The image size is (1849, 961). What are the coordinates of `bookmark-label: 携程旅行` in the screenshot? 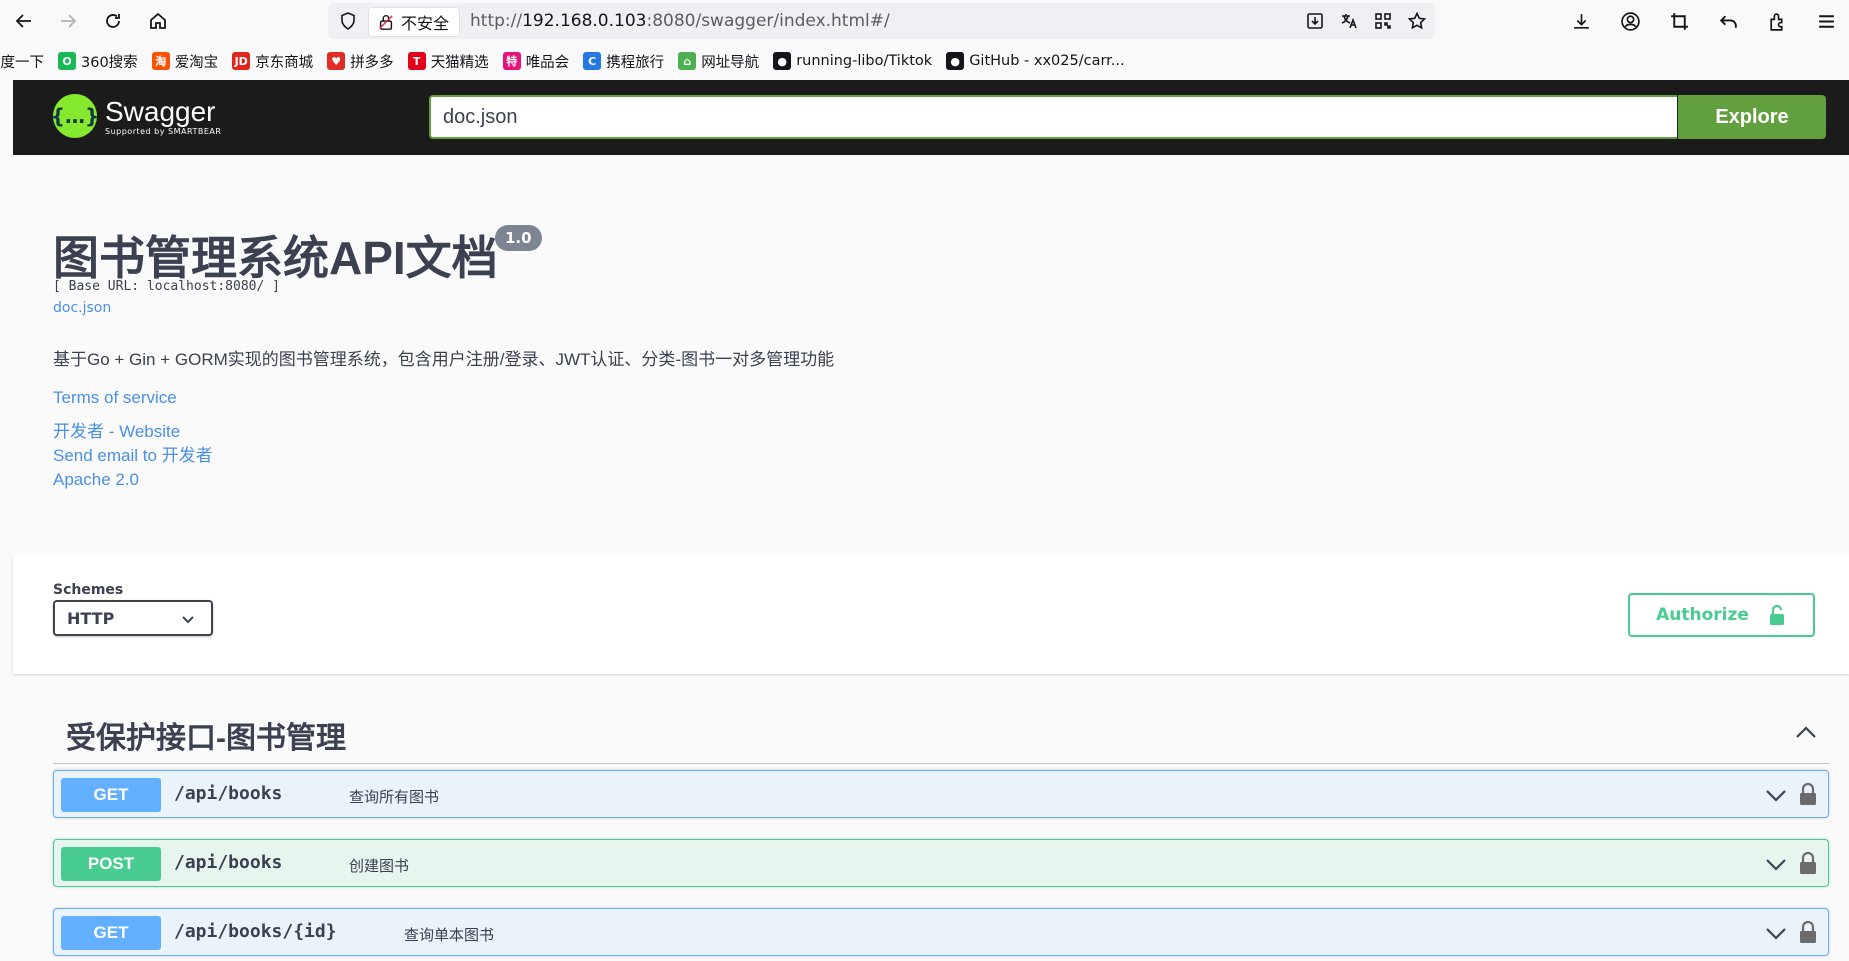 It's located at (635, 62).